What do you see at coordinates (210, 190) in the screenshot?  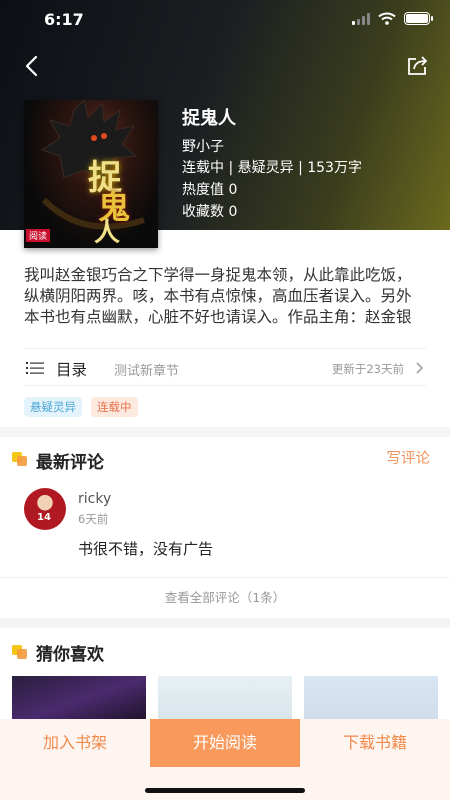 I see `book-heat: 热度值 0` at bounding box center [210, 190].